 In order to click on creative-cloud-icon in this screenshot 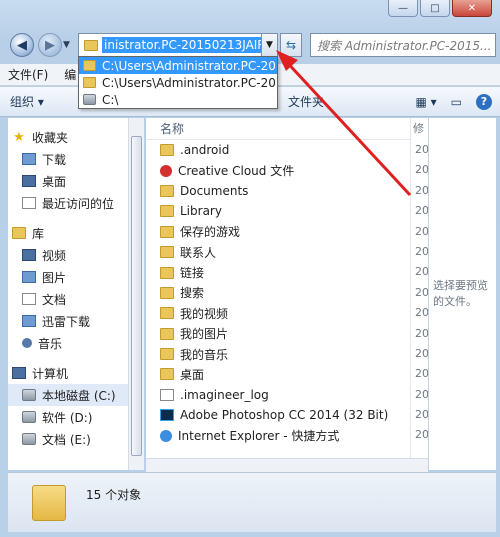, I will do `click(166, 170)`.